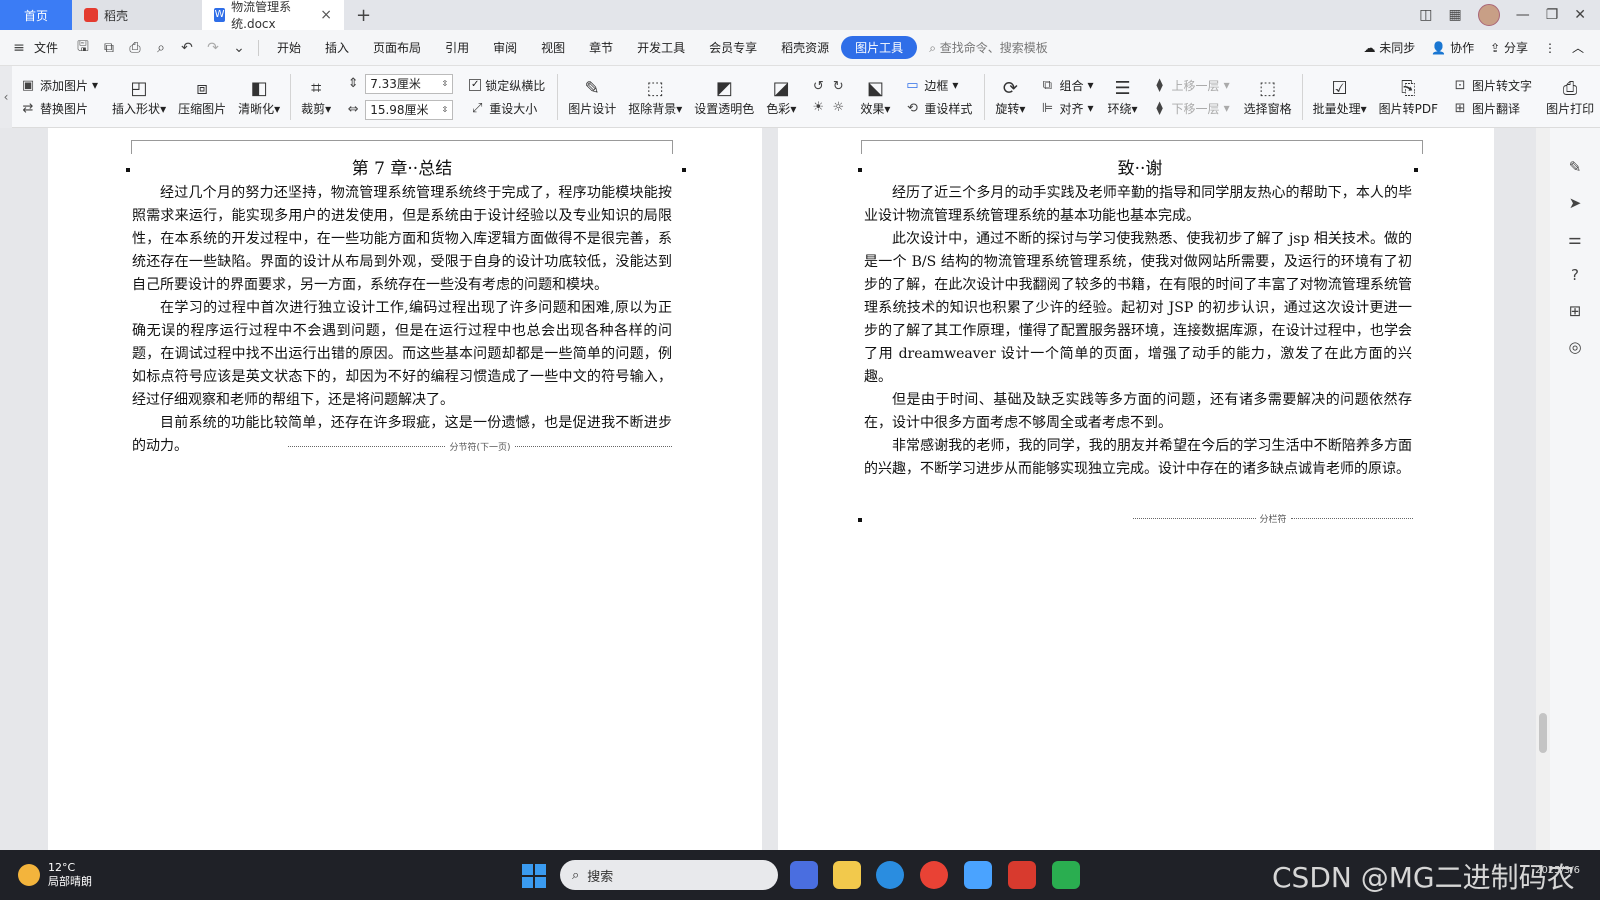 The height and width of the screenshot is (900, 1600). Describe the element at coordinates (363, 15) in the screenshot. I see `new-tab-button: +` at that location.